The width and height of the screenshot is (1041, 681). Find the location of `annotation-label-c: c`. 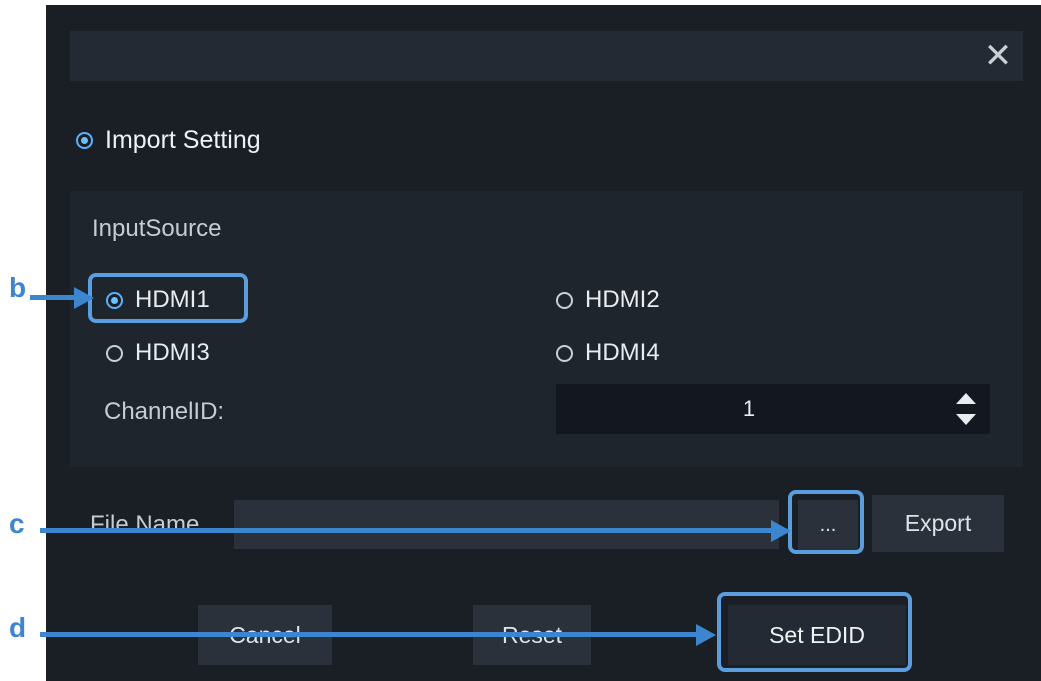

annotation-label-c: c is located at coordinates (17, 523).